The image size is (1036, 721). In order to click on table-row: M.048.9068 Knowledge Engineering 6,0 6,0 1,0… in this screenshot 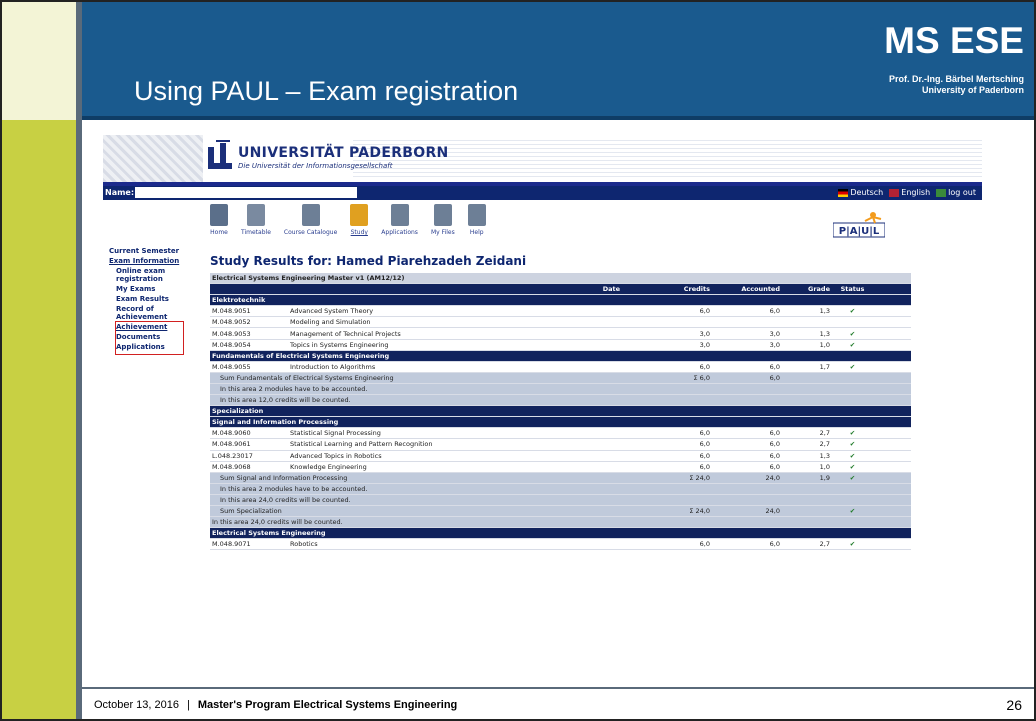, I will do `click(560, 467)`.